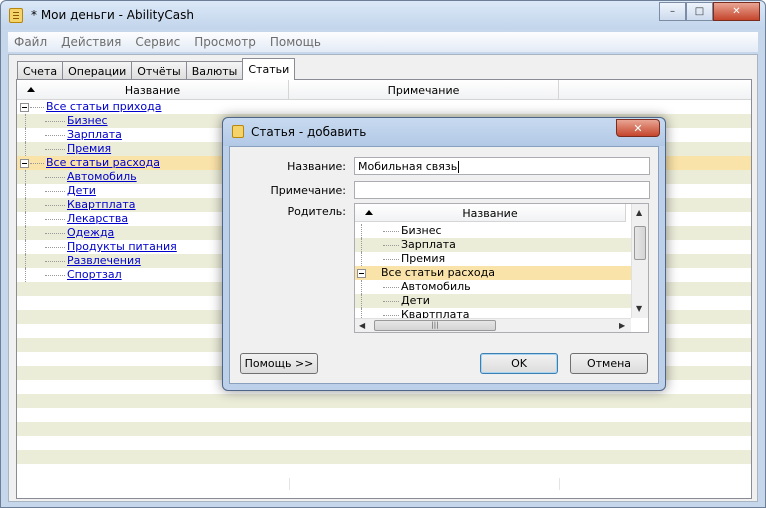 The width and height of the screenshot is (766, 508). I want to click on name-value: Мобильная связь, so click(408, 166).